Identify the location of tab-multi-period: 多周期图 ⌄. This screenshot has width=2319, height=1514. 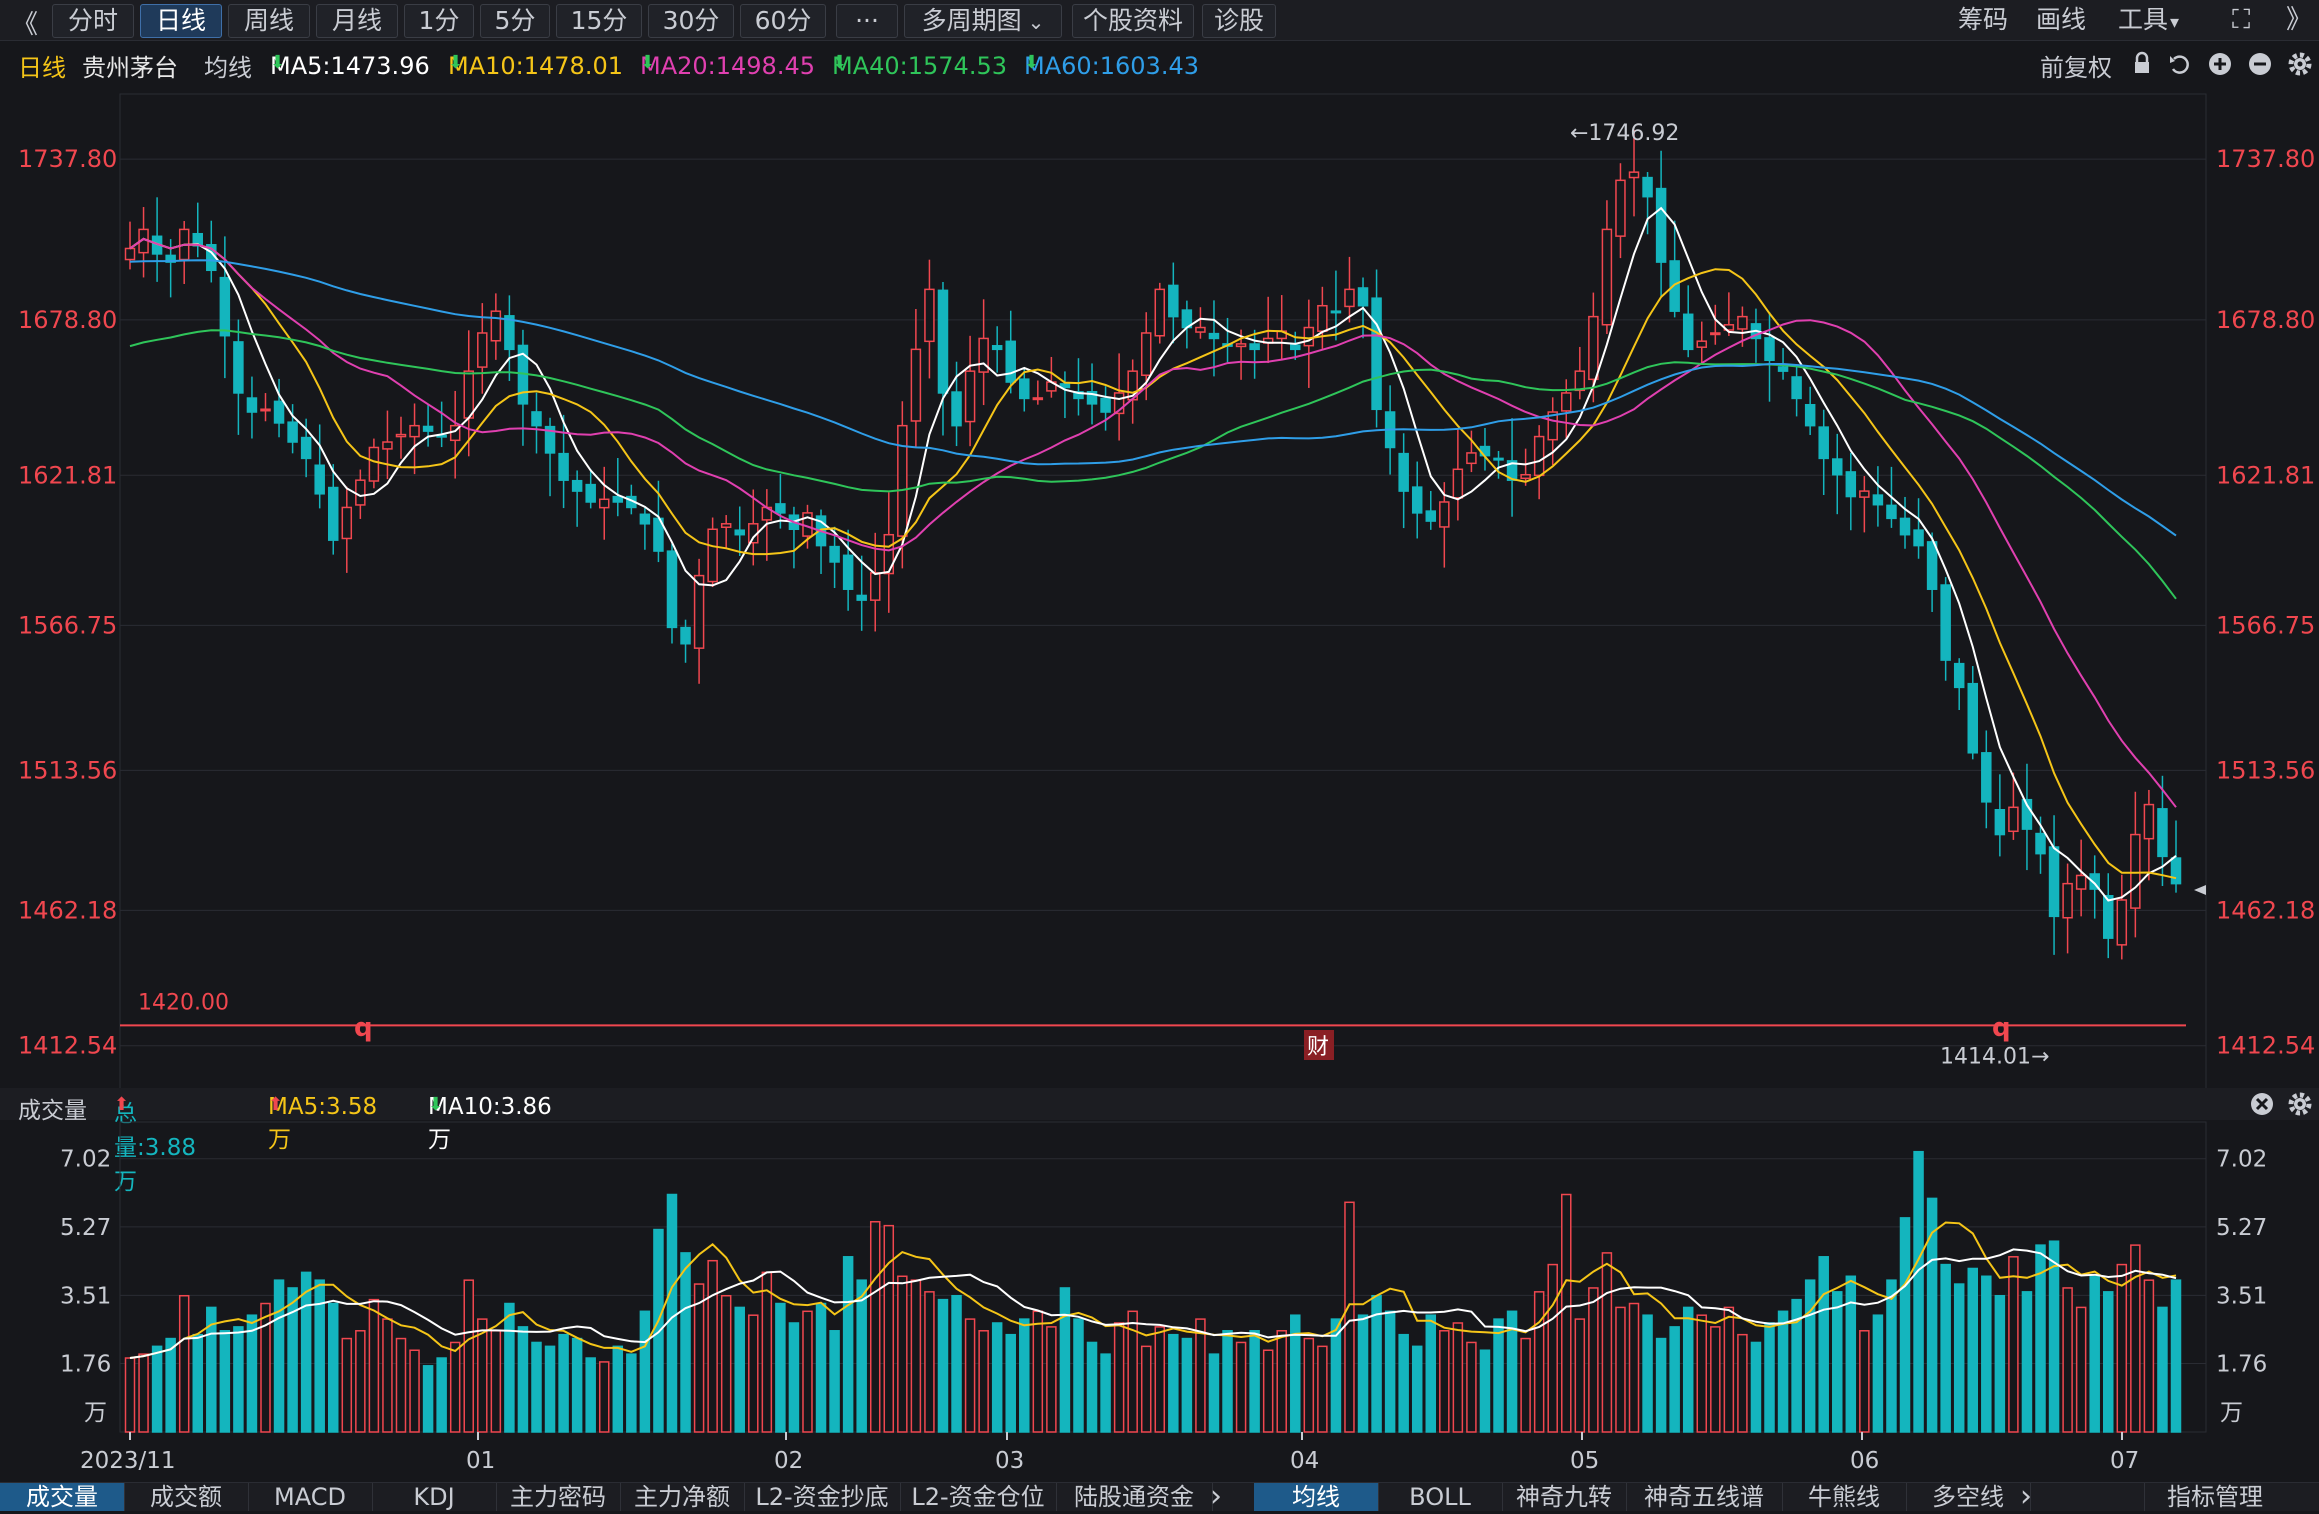
(983, 21).